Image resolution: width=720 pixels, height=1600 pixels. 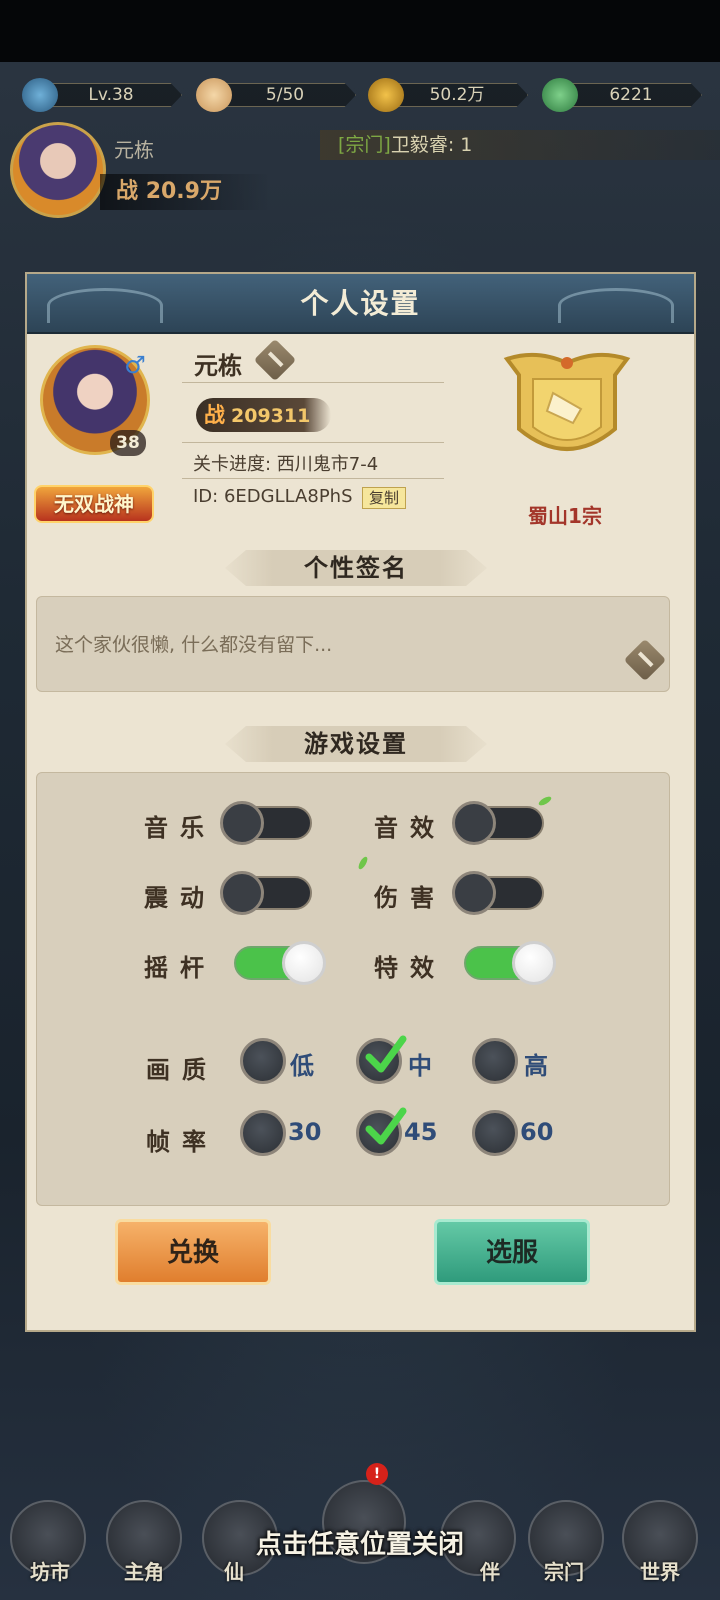 What do you see at coordinates (266, 893) in the screenshot?
I see `vibration-toggle` at bounding box center [266, 893].